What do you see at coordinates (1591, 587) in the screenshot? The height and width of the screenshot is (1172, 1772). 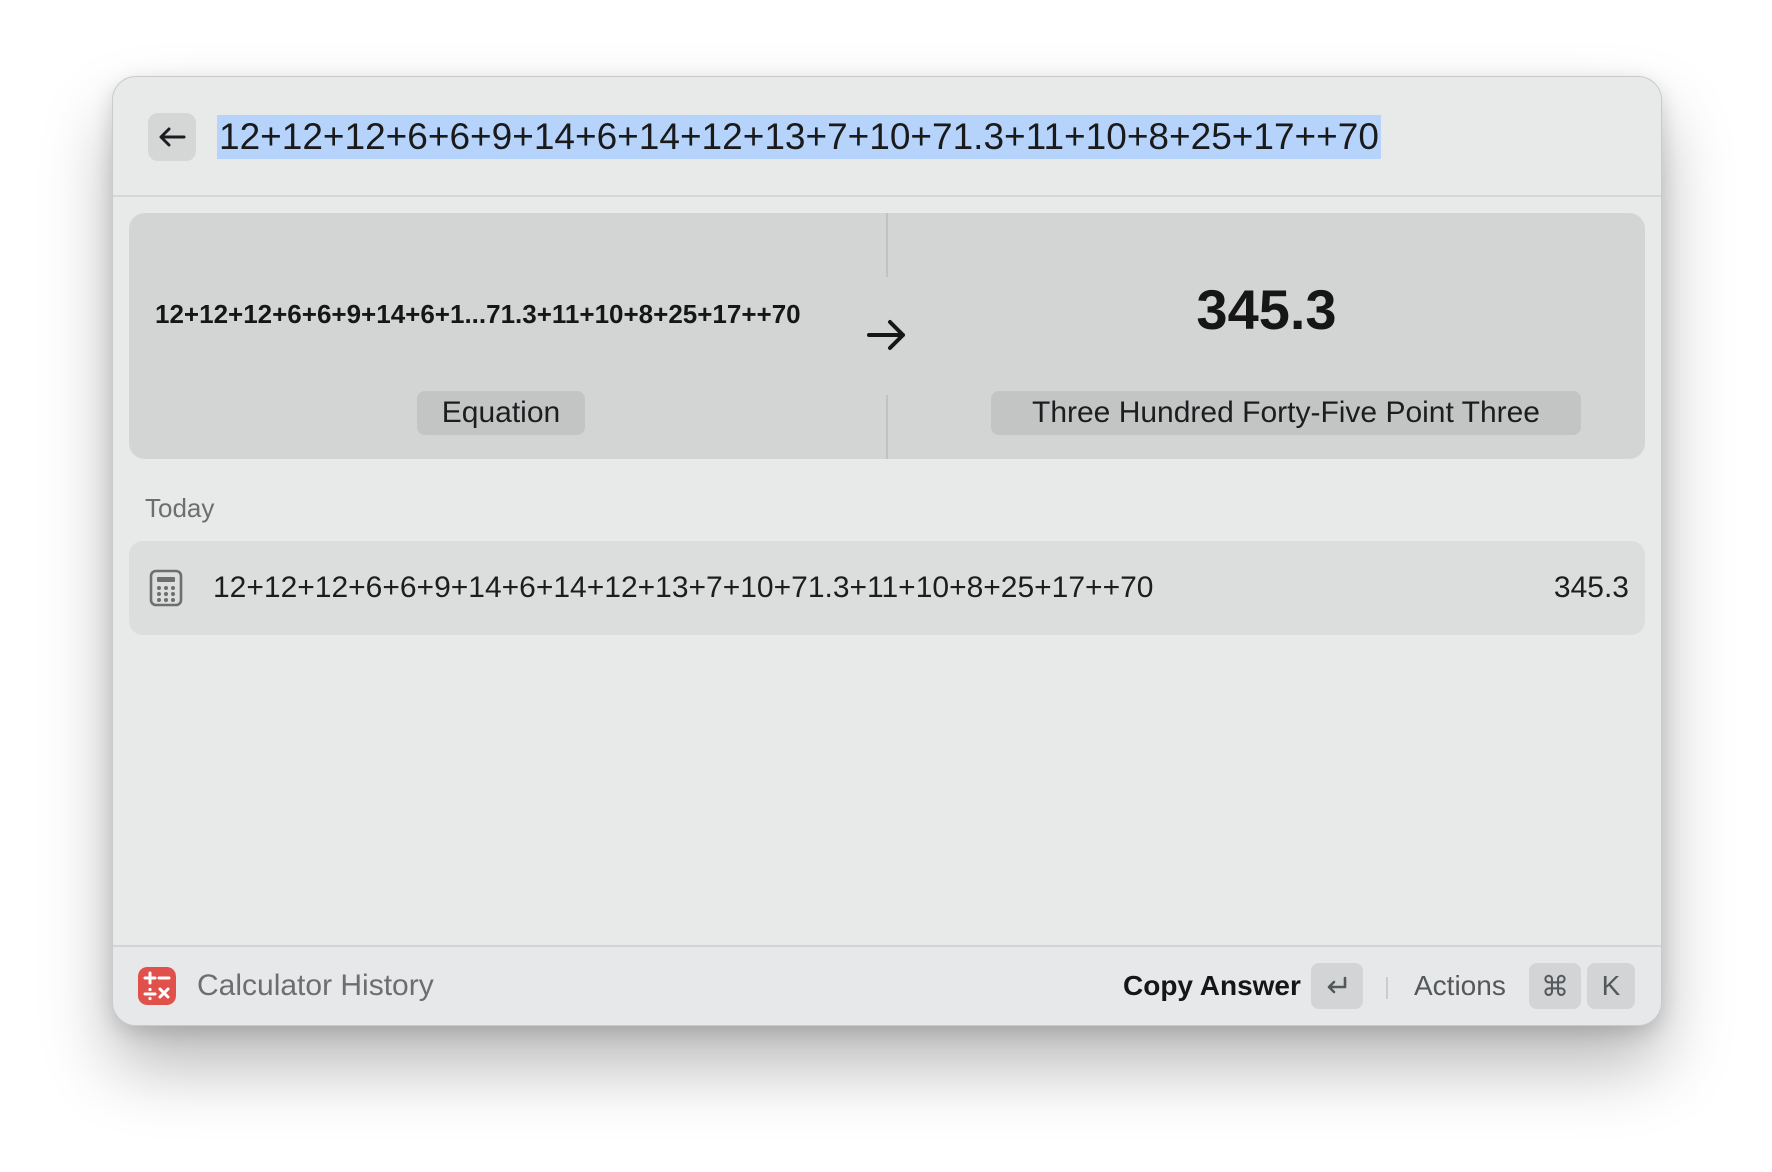 I see `history-item-value: 345.3` at bounding box center [1591, 587].